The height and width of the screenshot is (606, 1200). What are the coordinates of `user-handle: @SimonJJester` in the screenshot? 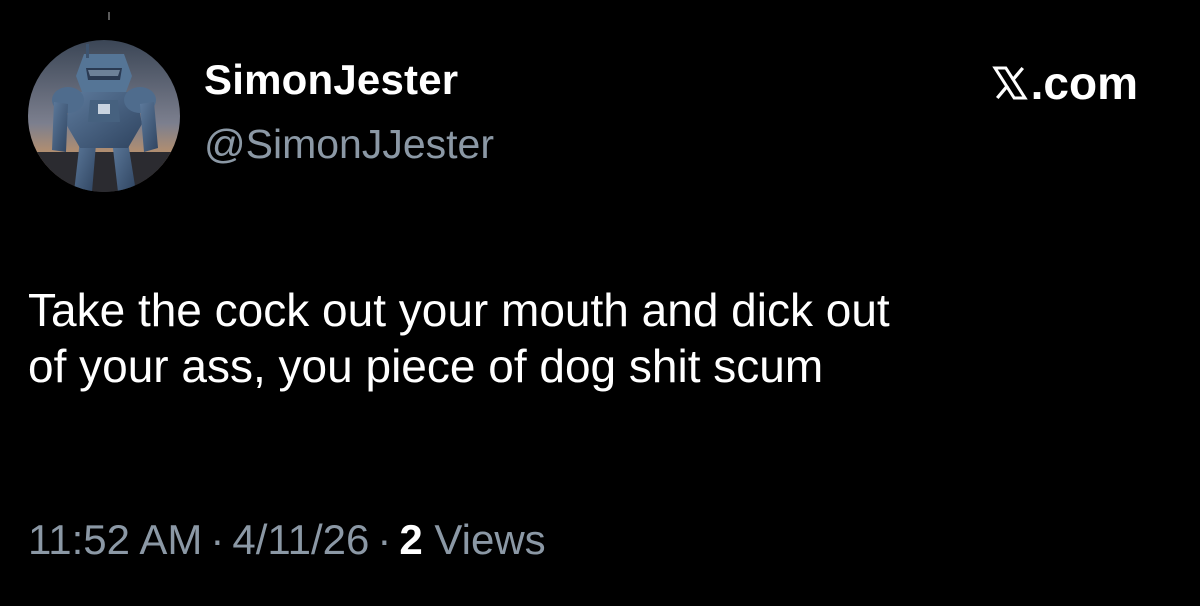 It's located at (349, 144).